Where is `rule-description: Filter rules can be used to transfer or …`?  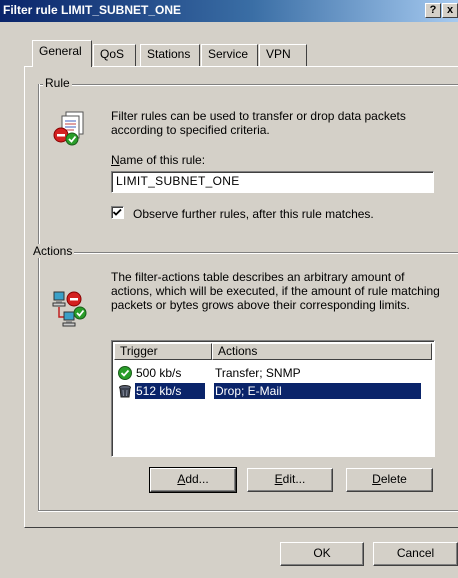 rule-description: Filter rules can be used to transfer or … is located at coordinates (258, 123).